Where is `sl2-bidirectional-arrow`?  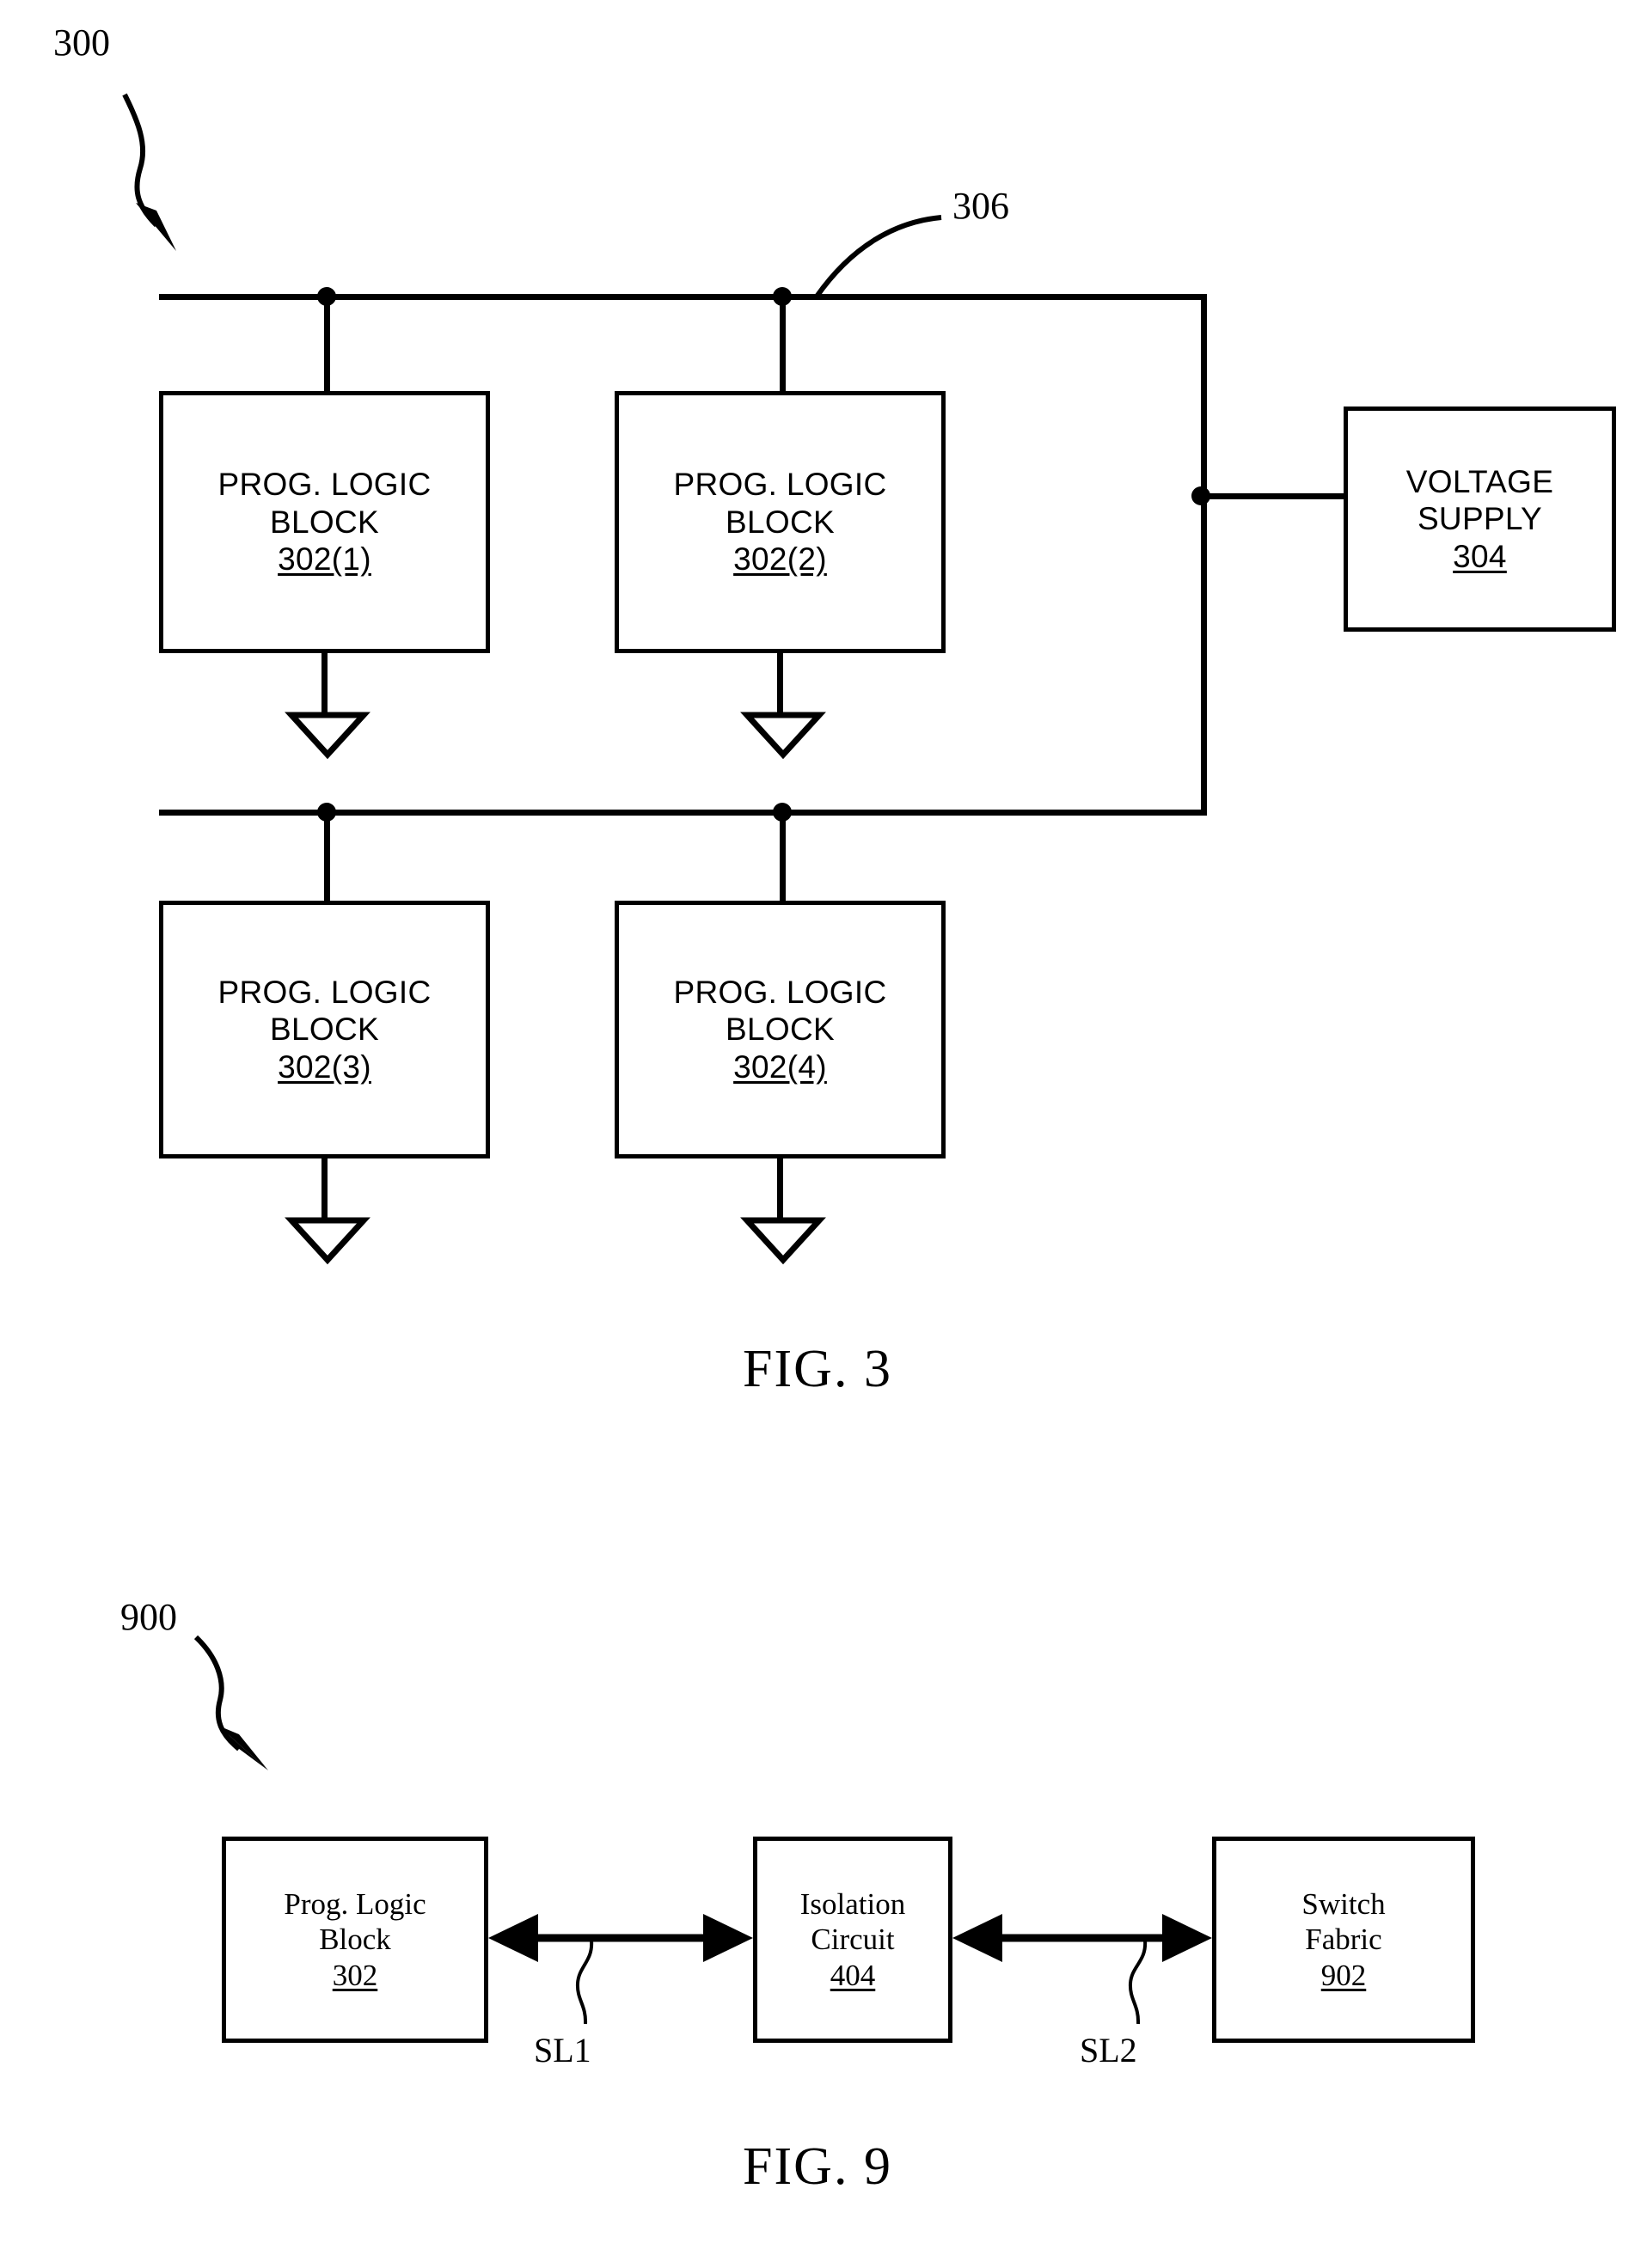
sl2-bidirectional-arrow is located at coordinates (1082, 1970).